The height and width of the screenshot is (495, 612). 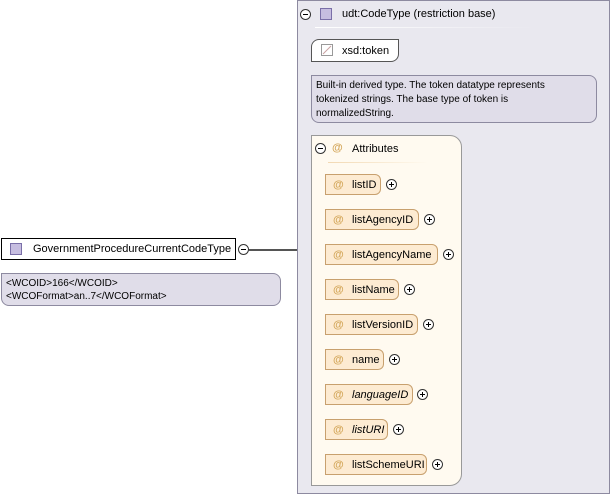 I want to click on complex-type-title: udt:CodeType (restriction base), so click(x=419, y=14).